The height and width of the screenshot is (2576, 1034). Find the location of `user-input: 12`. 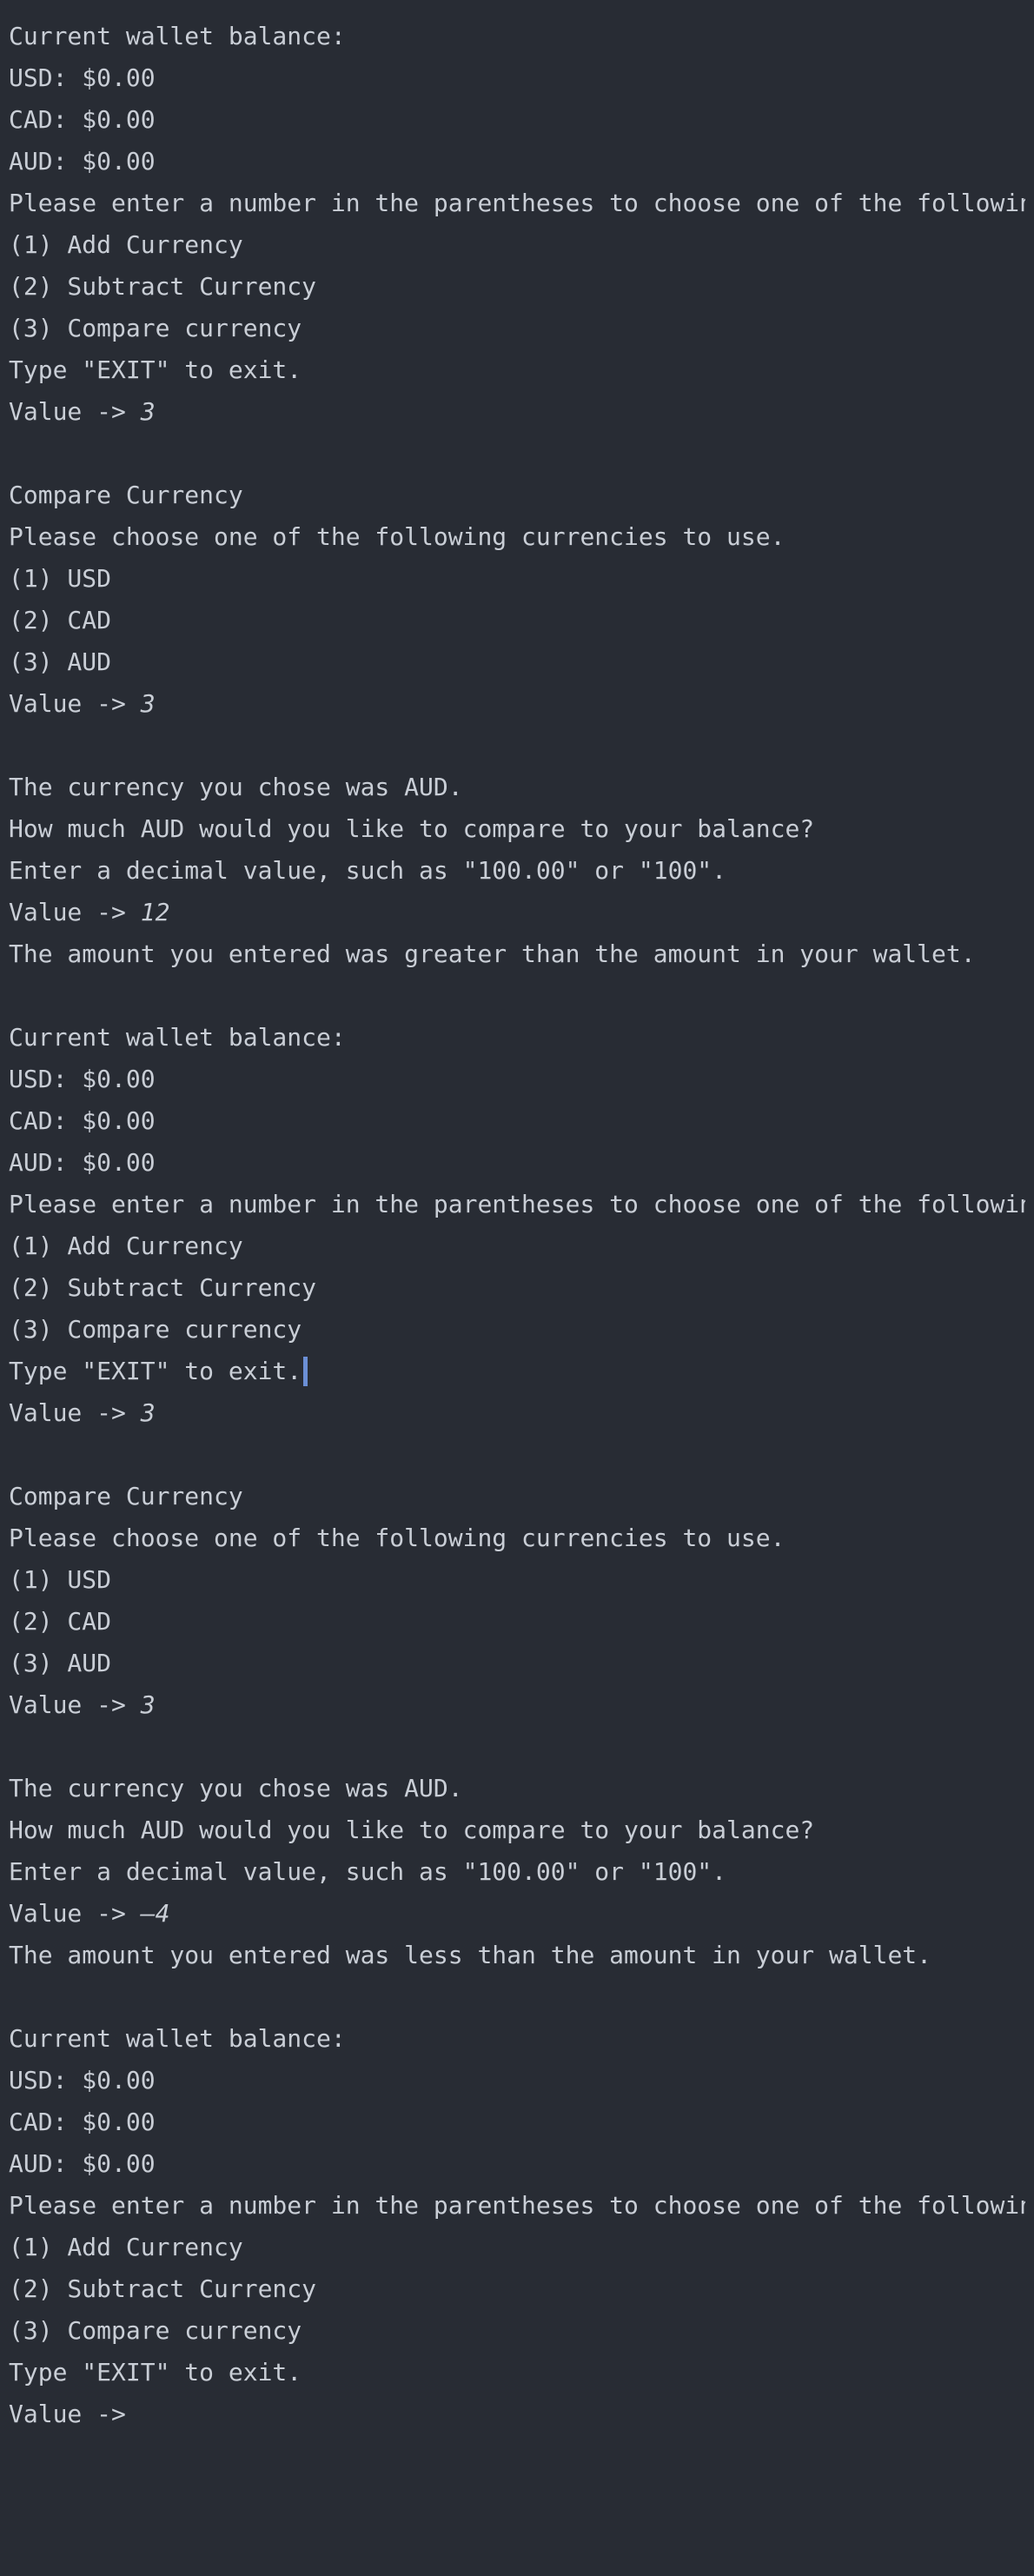

user-input: 12 is located at coordinates (155, 912).